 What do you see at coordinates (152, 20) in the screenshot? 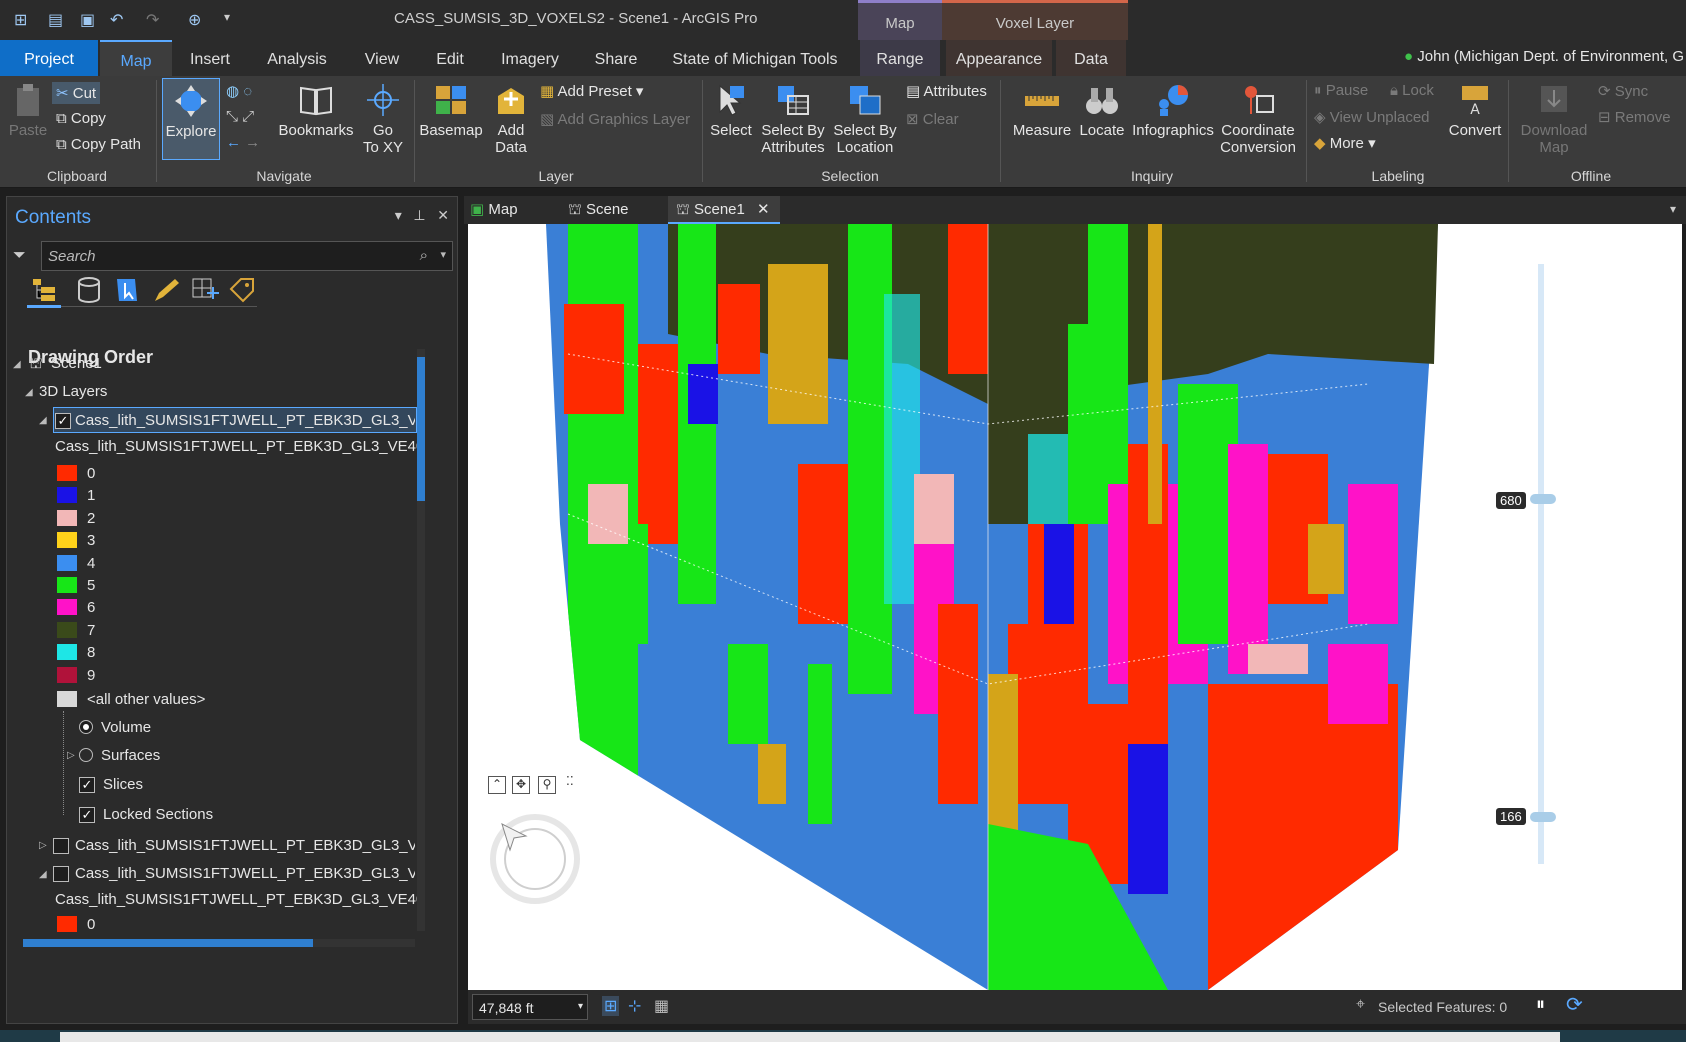
I see `redo-icon: ↷` at bounding box center [152, 20].